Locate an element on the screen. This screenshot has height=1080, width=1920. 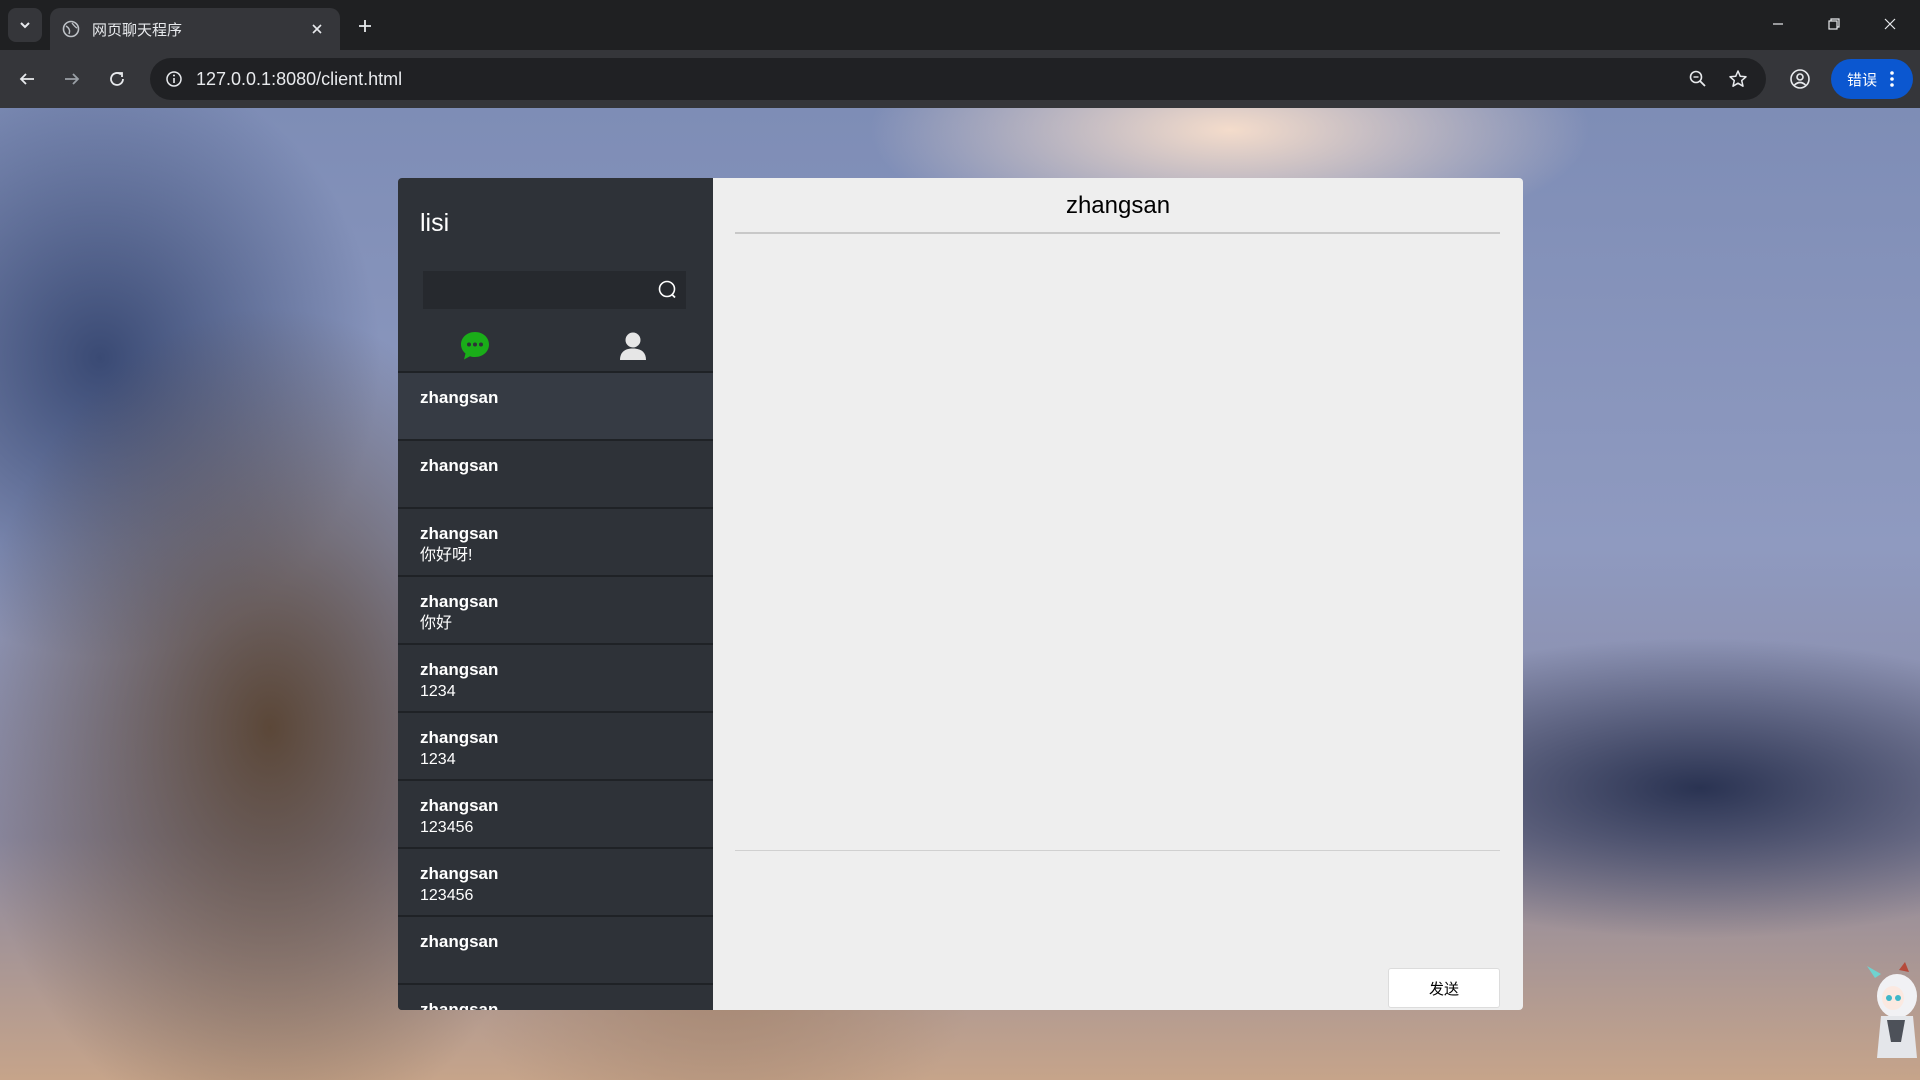
new-tab-button is located at coordinates (365, 26).